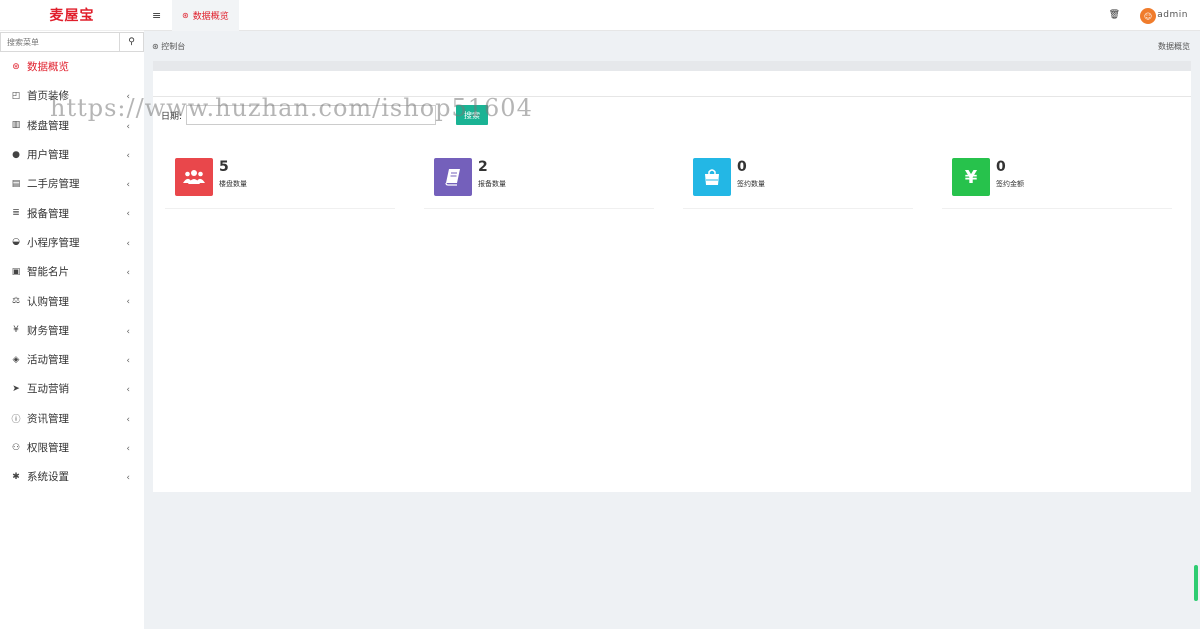 The height and width of the screenshot is (629, 1200). Describe the element at coordinates (672, 46) in the screenshot. I see `breadcrumb: ⊛ 控制台 数据概览` at that location.